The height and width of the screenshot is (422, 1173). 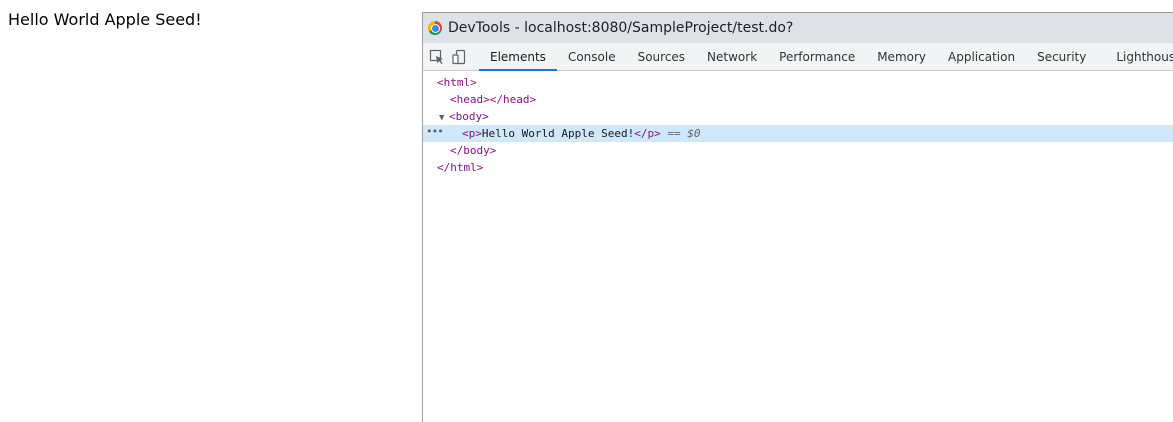 I want to click on tab-performance: Performance, so click(x=817, y=56).